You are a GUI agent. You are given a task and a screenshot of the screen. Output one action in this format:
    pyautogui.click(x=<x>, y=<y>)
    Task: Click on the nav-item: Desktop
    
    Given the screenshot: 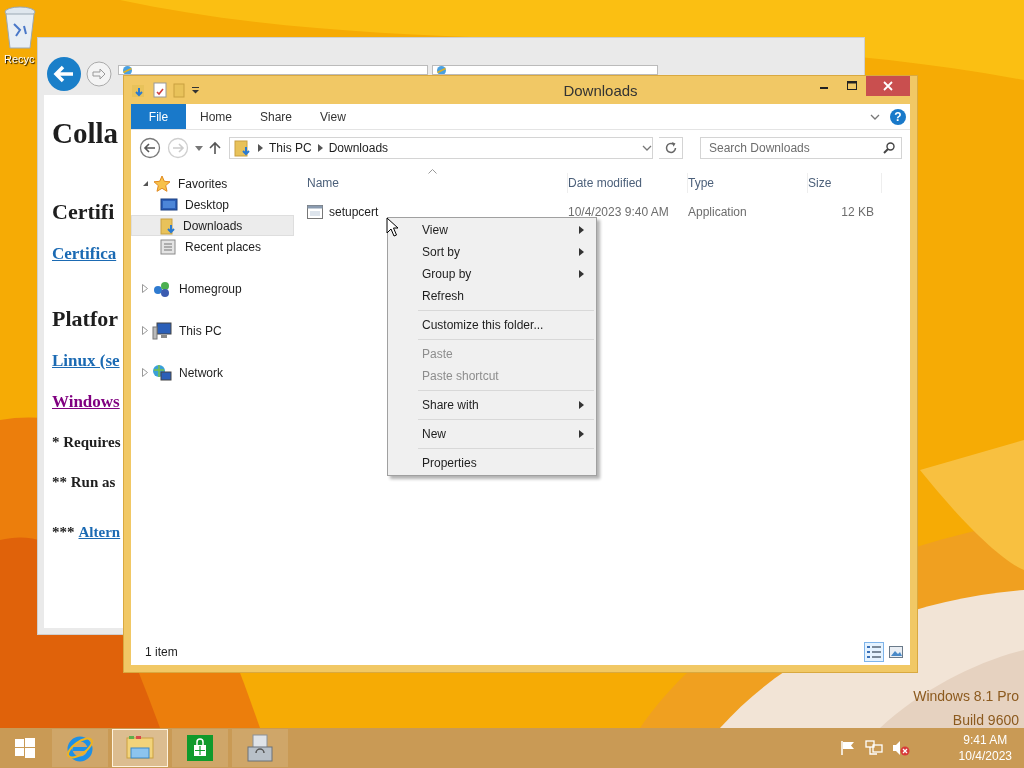 What is the action you would take?
    pyautogui.click(x=212, y=204)
    